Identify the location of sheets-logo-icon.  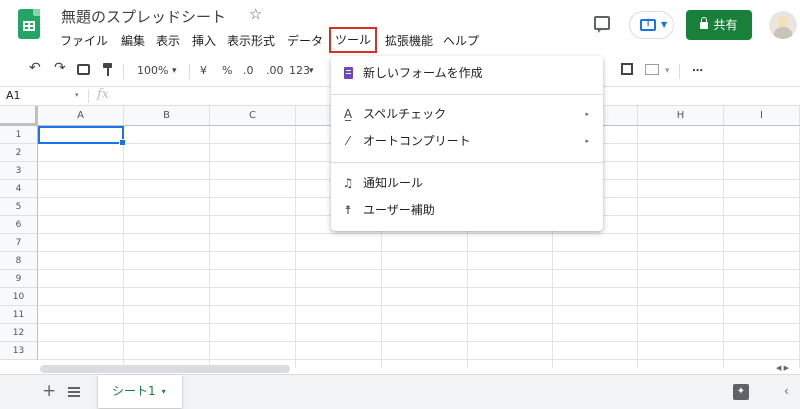
(29, 24).